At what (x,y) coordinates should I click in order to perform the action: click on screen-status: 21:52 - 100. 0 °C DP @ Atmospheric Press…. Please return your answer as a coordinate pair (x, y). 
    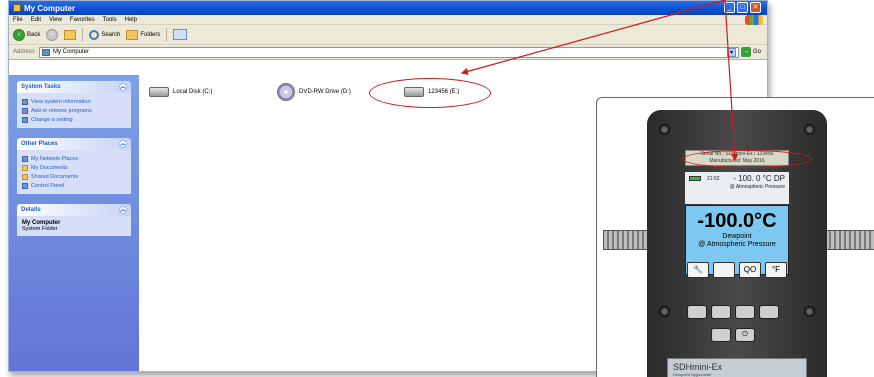
    Looking at the image, I should click on (737, 188).